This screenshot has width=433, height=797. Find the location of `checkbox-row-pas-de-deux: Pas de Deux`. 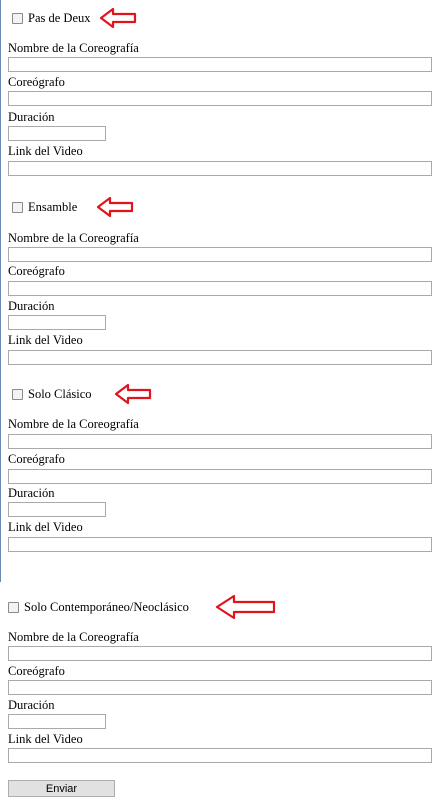

checkbox-row-pas-de-deux: Pas de Deux is located at coordinates (51, 18).